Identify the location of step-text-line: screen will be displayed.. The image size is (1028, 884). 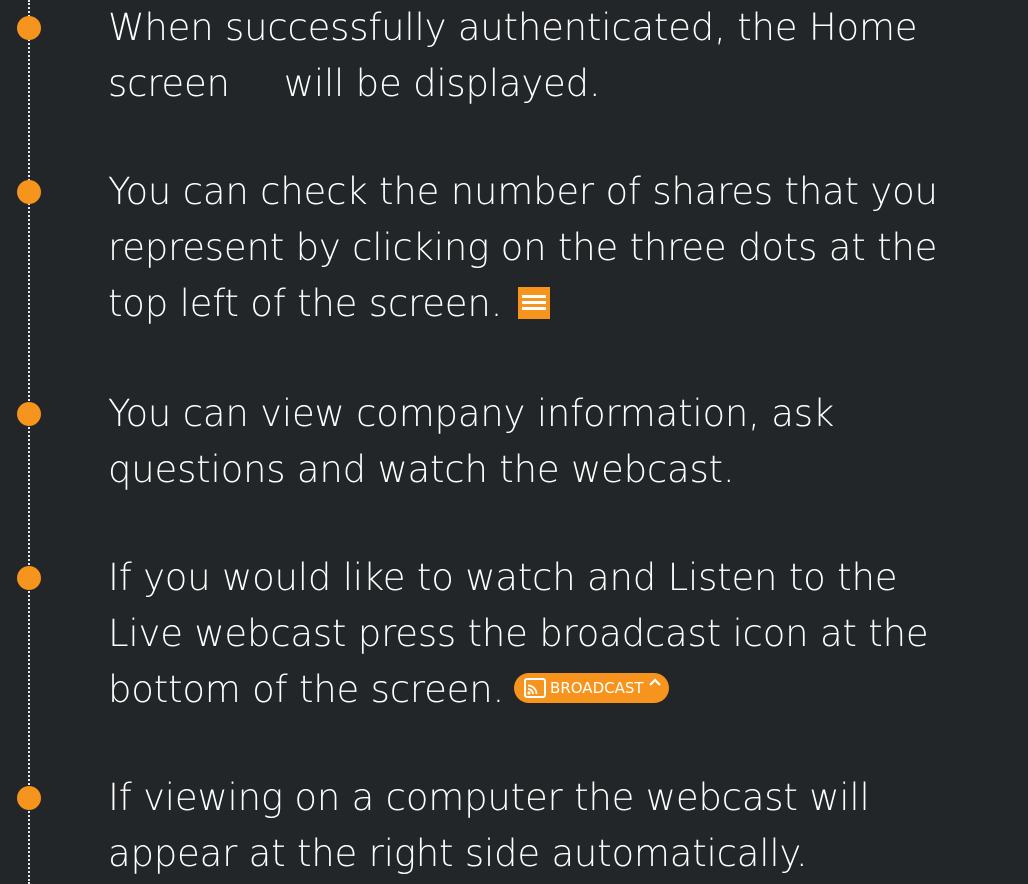
(565, 84).